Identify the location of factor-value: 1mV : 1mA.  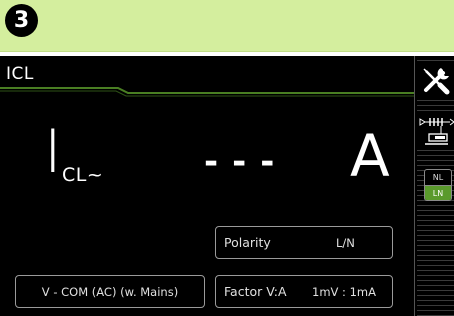
(344, 292).